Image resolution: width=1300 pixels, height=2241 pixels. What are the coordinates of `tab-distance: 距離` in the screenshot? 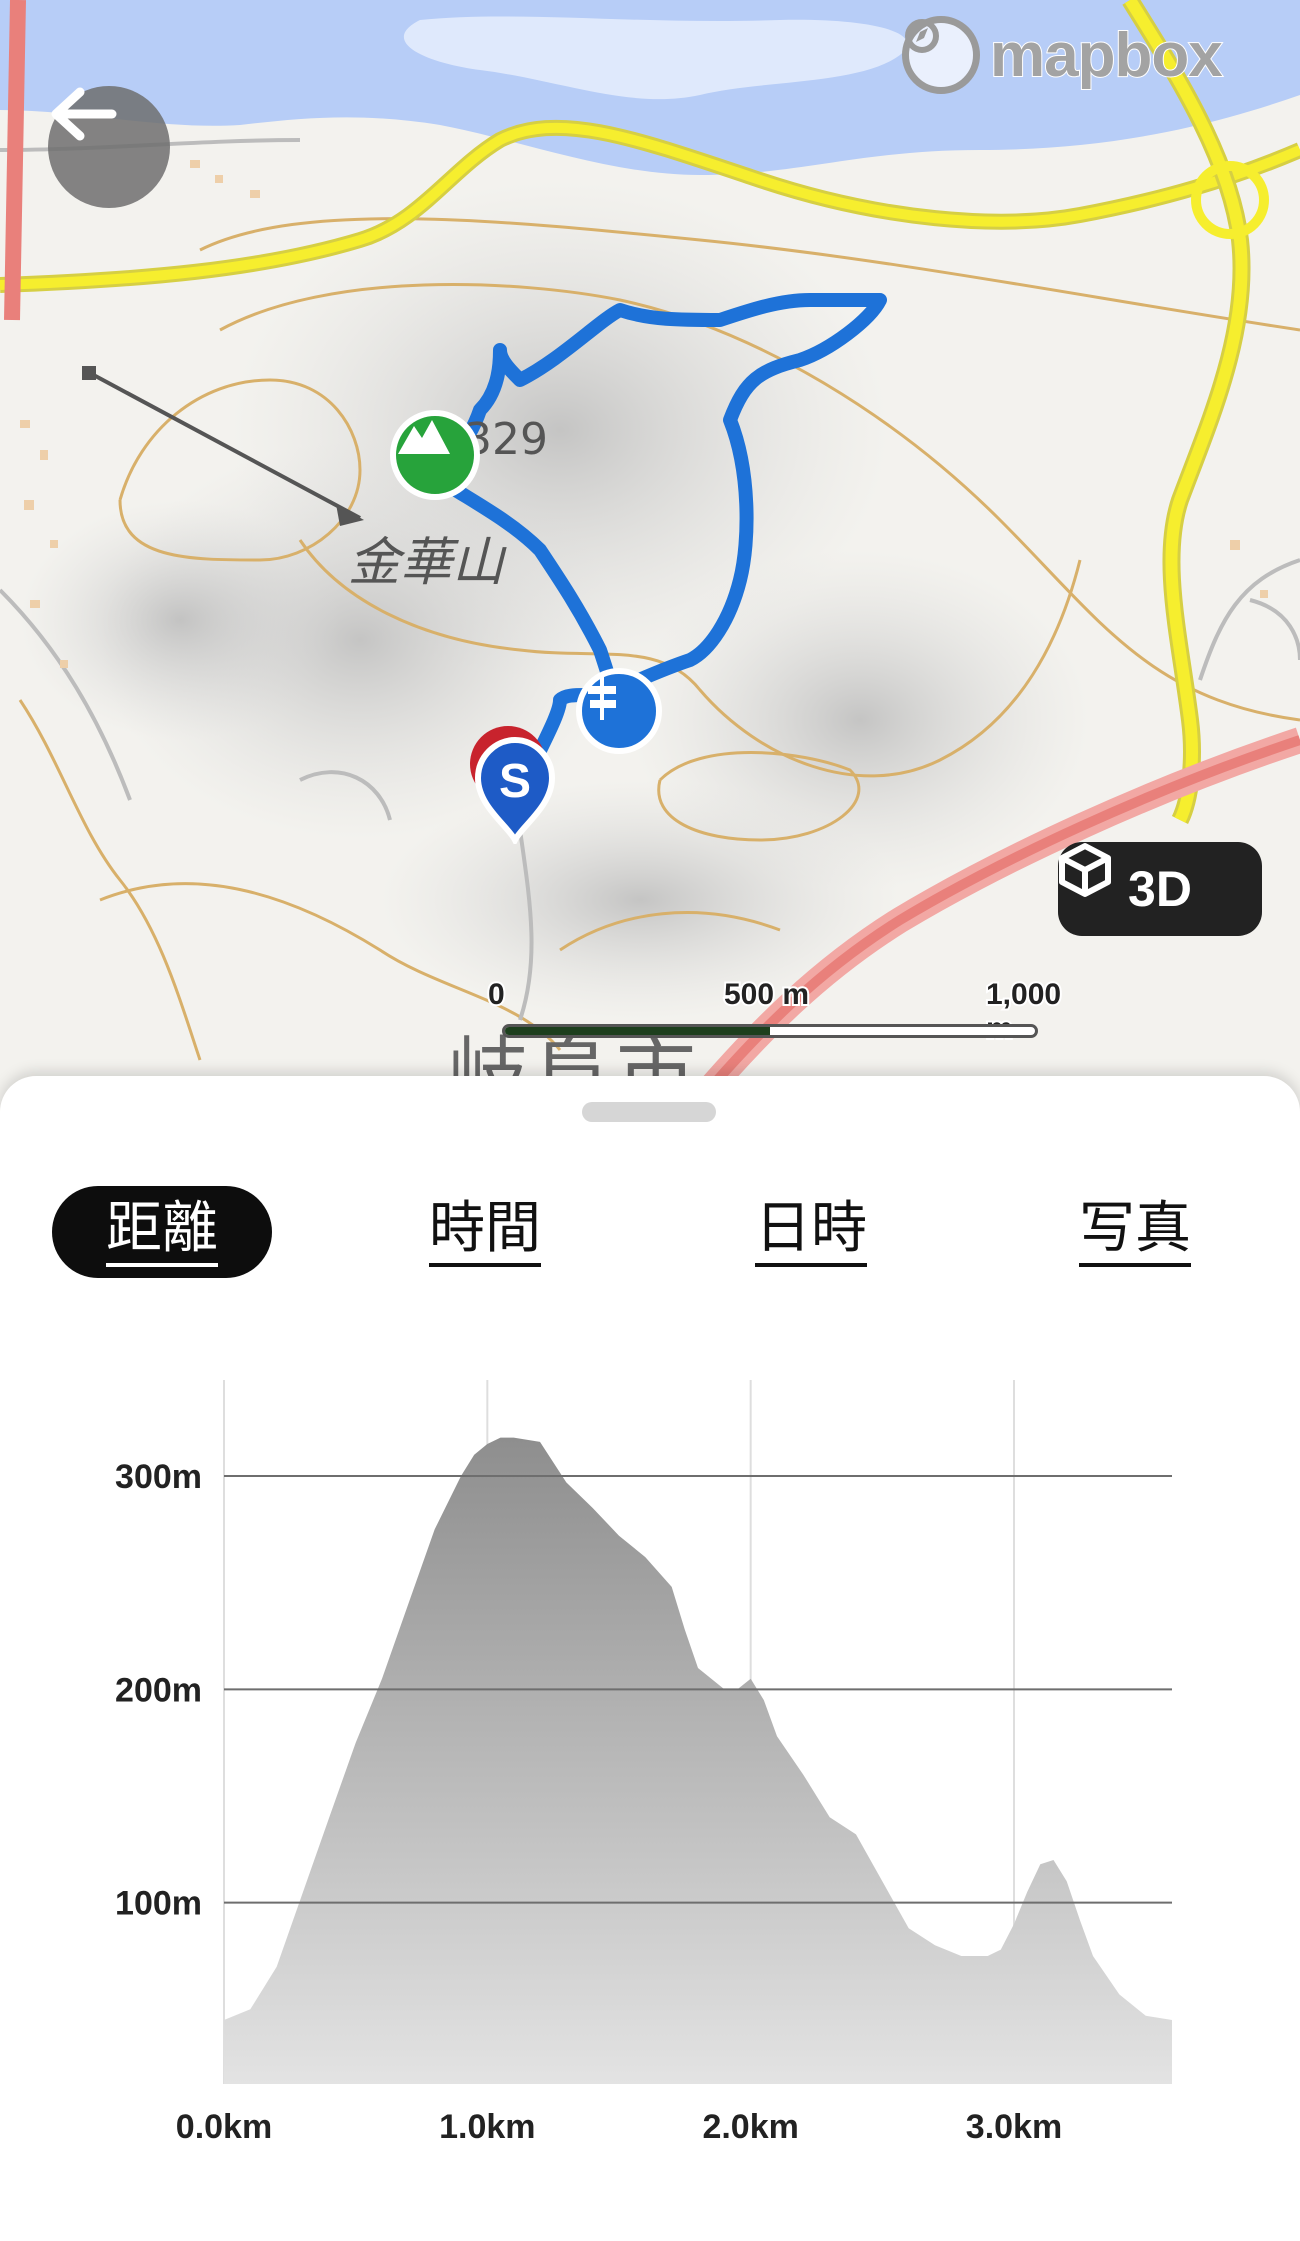 It's located at (162, 1232).